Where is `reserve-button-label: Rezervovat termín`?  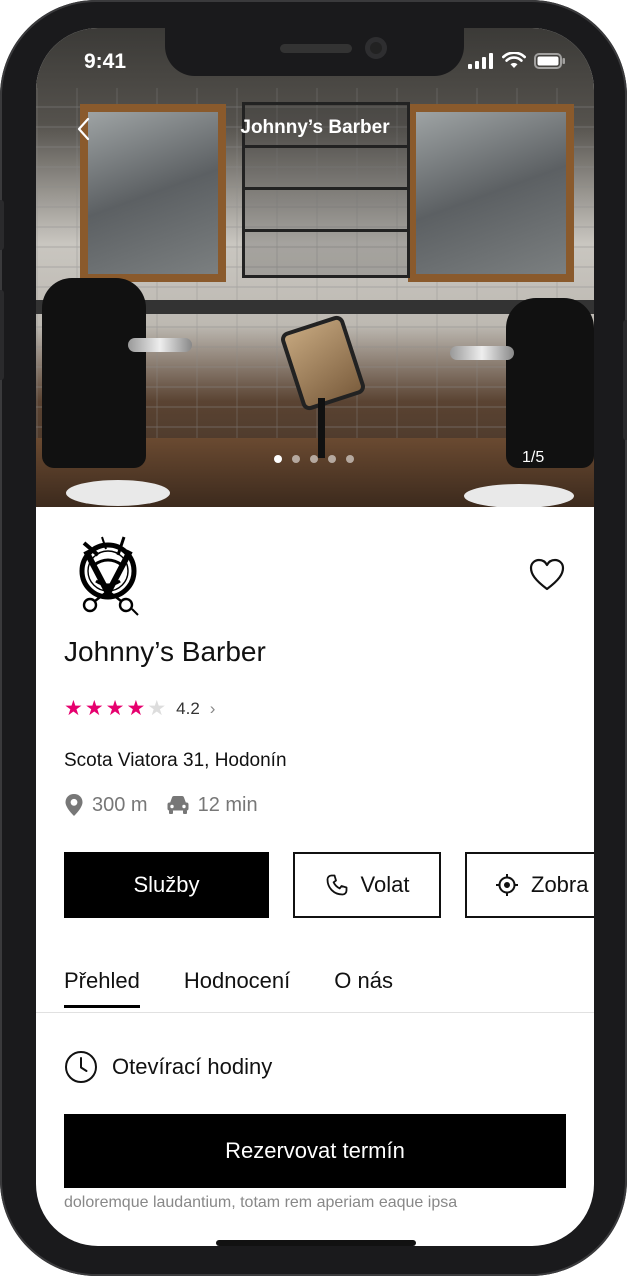
reserve-button-label: Rezervovat termín is located at coordinates (315, 1150).